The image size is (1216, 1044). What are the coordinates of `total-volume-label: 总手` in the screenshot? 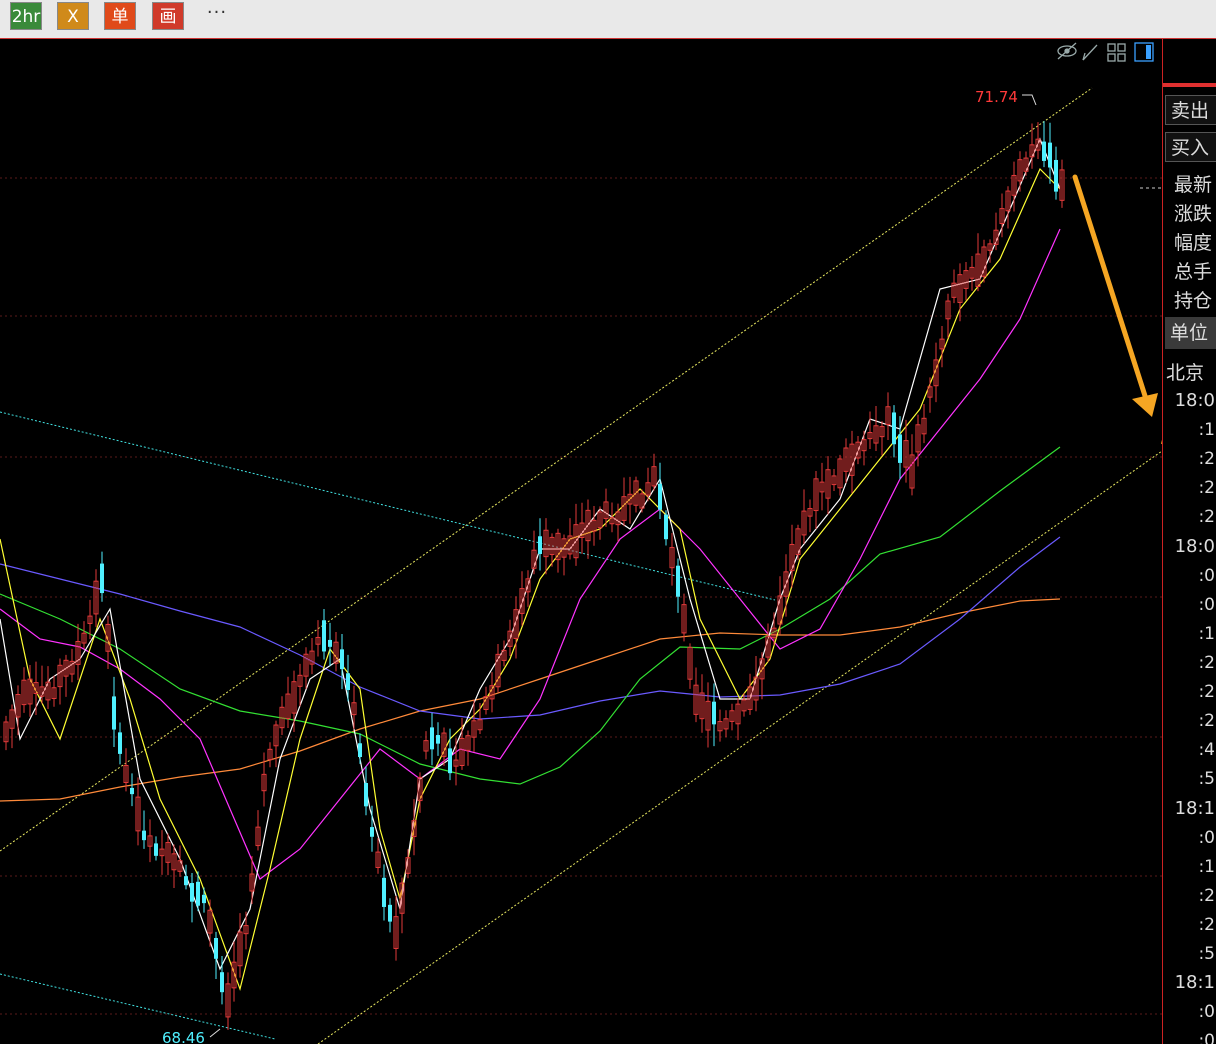 It's located at (1193, 272).